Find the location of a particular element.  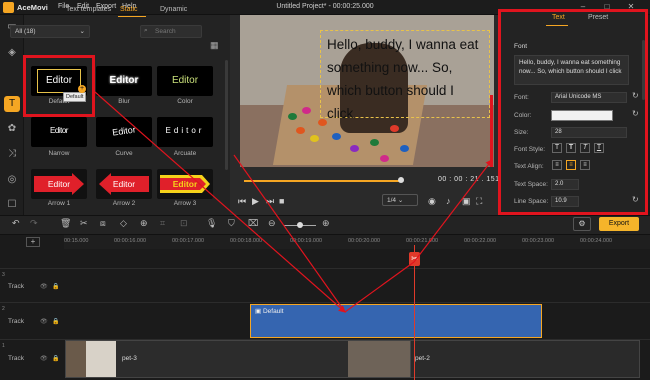

transform-icon: ⊡ is located at coordinates (184, 223).